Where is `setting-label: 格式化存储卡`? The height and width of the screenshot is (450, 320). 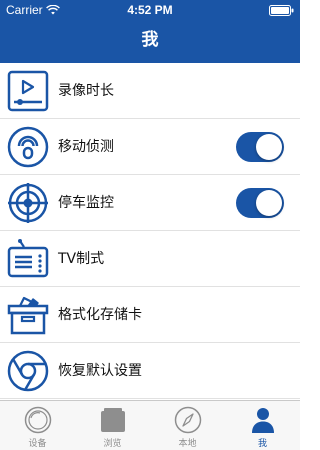 setting-label: 格式化存储卡 is located at coordinates (100, 315).